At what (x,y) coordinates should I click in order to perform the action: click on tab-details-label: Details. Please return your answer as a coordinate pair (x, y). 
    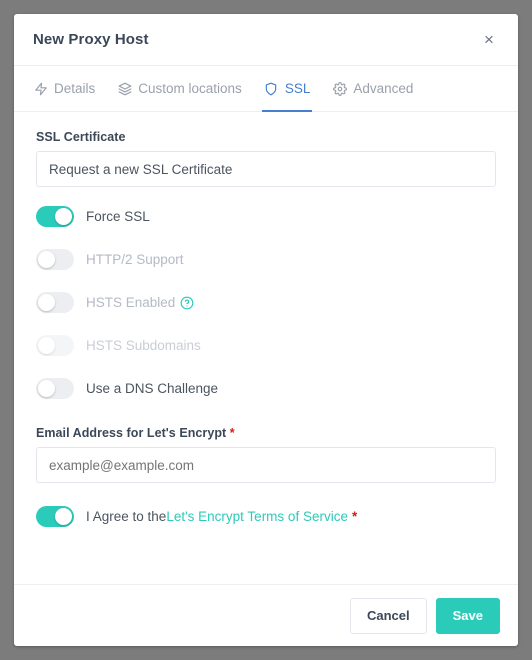
    Looking at the image, I should click on (75, 88).